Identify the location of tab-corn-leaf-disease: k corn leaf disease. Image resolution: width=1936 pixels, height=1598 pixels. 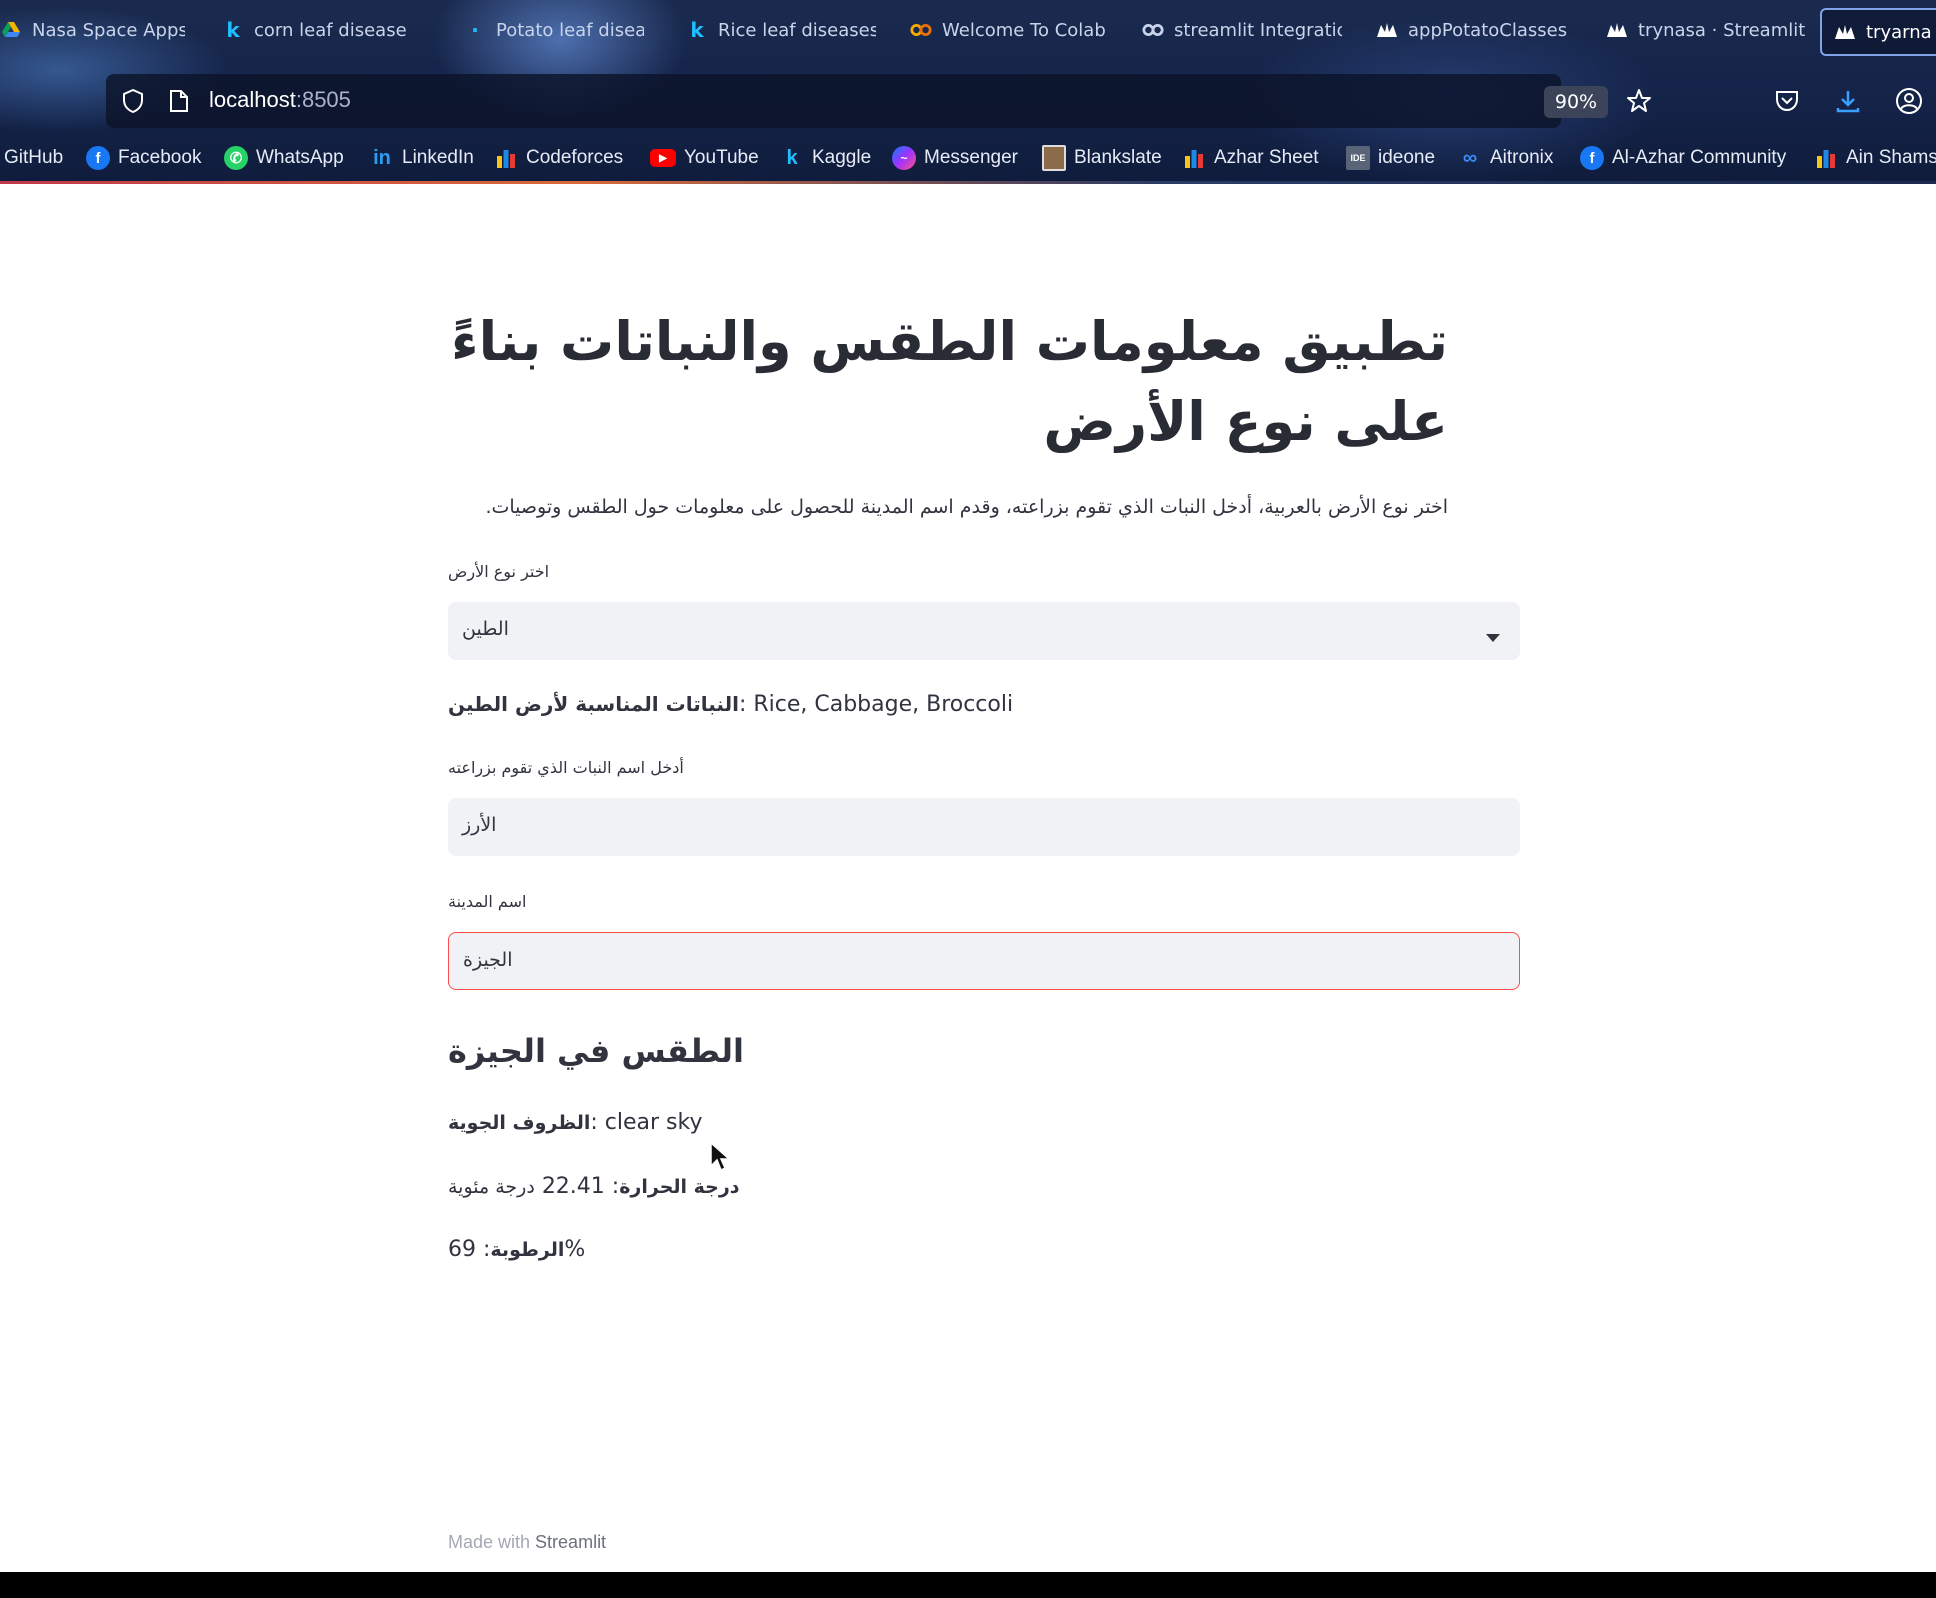
(317, 30).